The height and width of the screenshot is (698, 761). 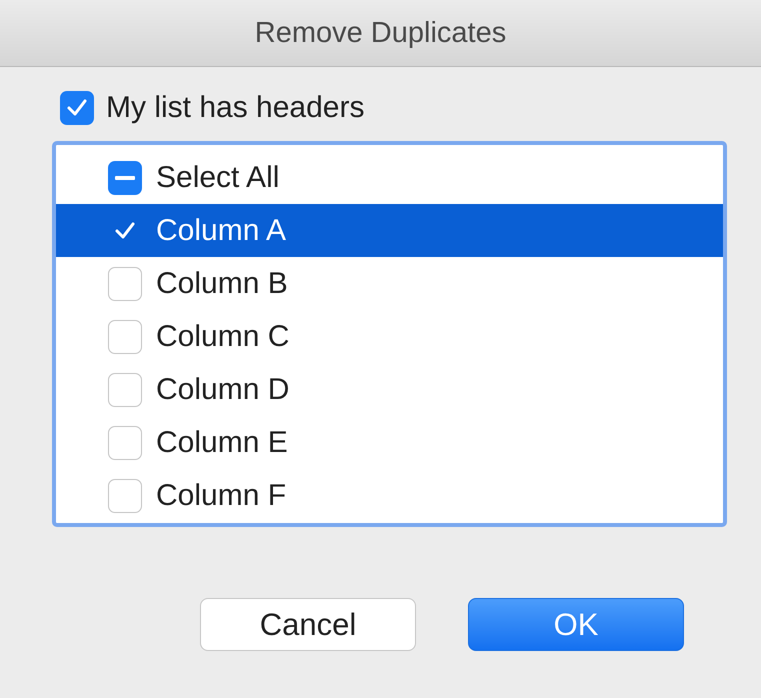 What do you see at coordinates (389, 336) in the screenshot?
I see `list-row: Column C` at bounding box center [389, 336].